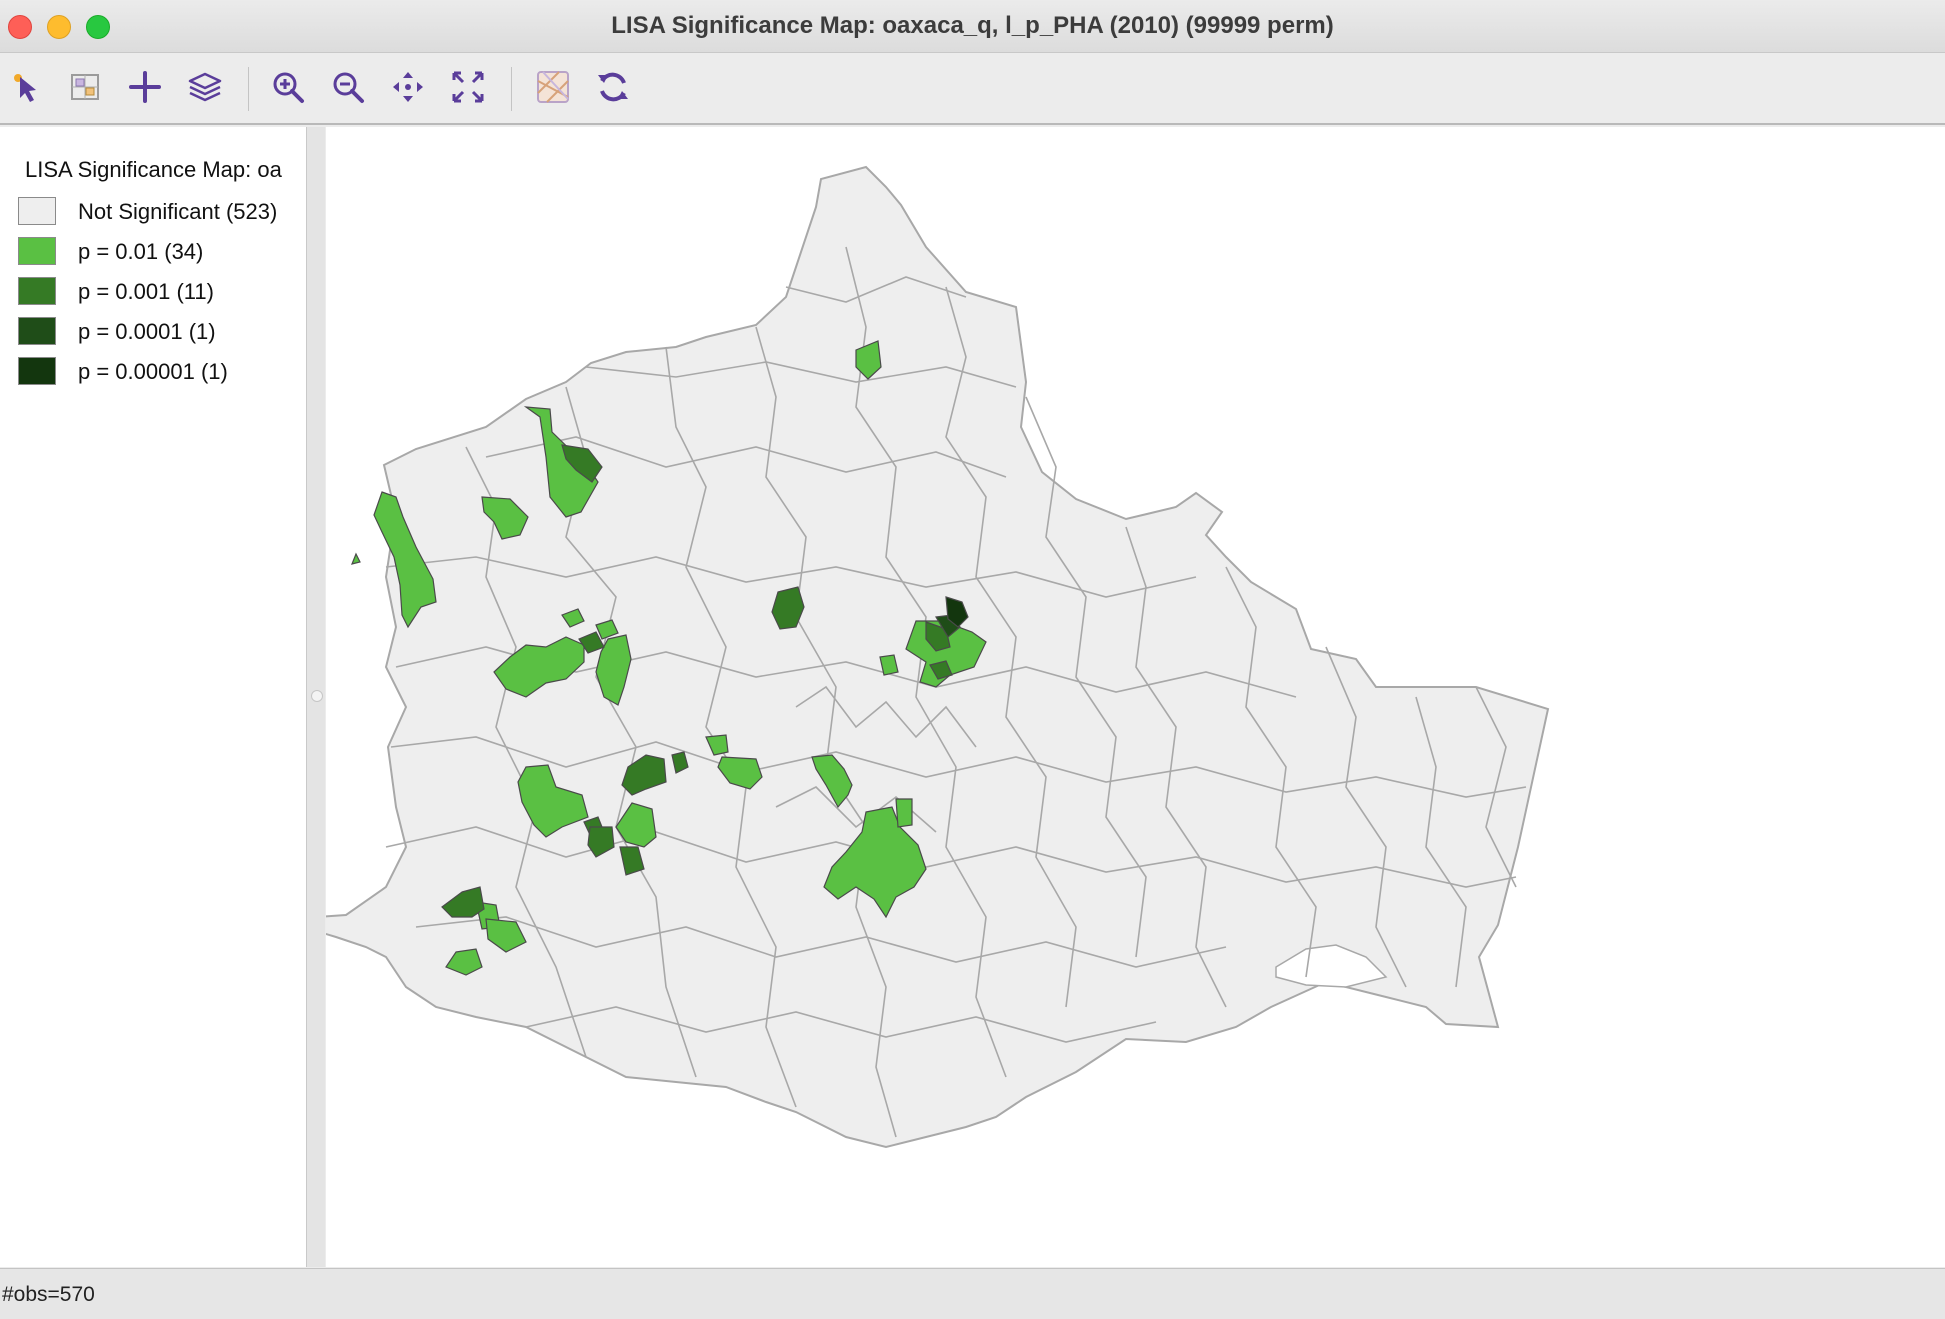 The image size is (1945, 1319). I want to click on table-select-button, so click(85, 87).